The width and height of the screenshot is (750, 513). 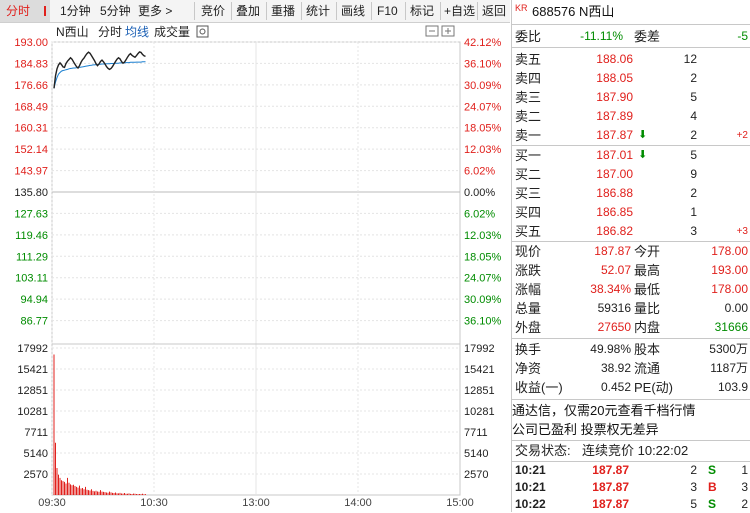 I want to click on buy-price: 186.88, so click(x=614, y=193).